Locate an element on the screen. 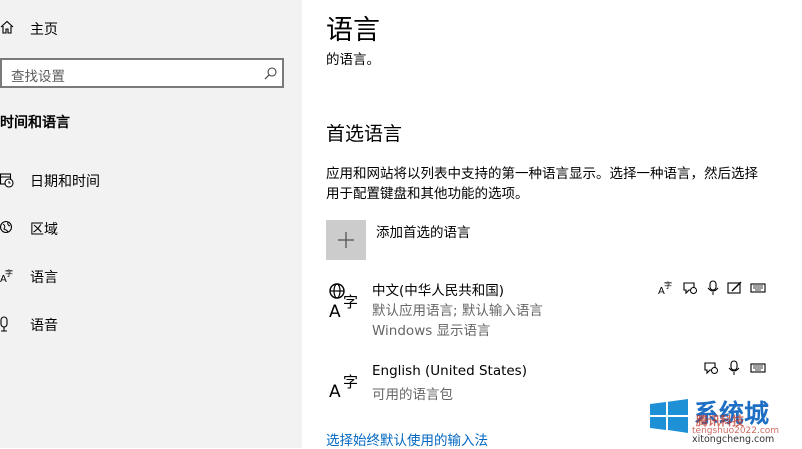 This screenshot has width=802, height=449. language-detail: 可用的语言包 is located at coordinates (412, 395).